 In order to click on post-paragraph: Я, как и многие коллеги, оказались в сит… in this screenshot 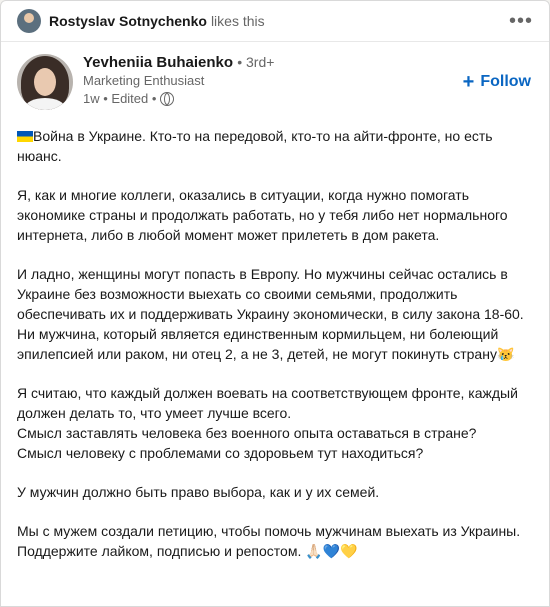, I will do `click(262, 215)`.